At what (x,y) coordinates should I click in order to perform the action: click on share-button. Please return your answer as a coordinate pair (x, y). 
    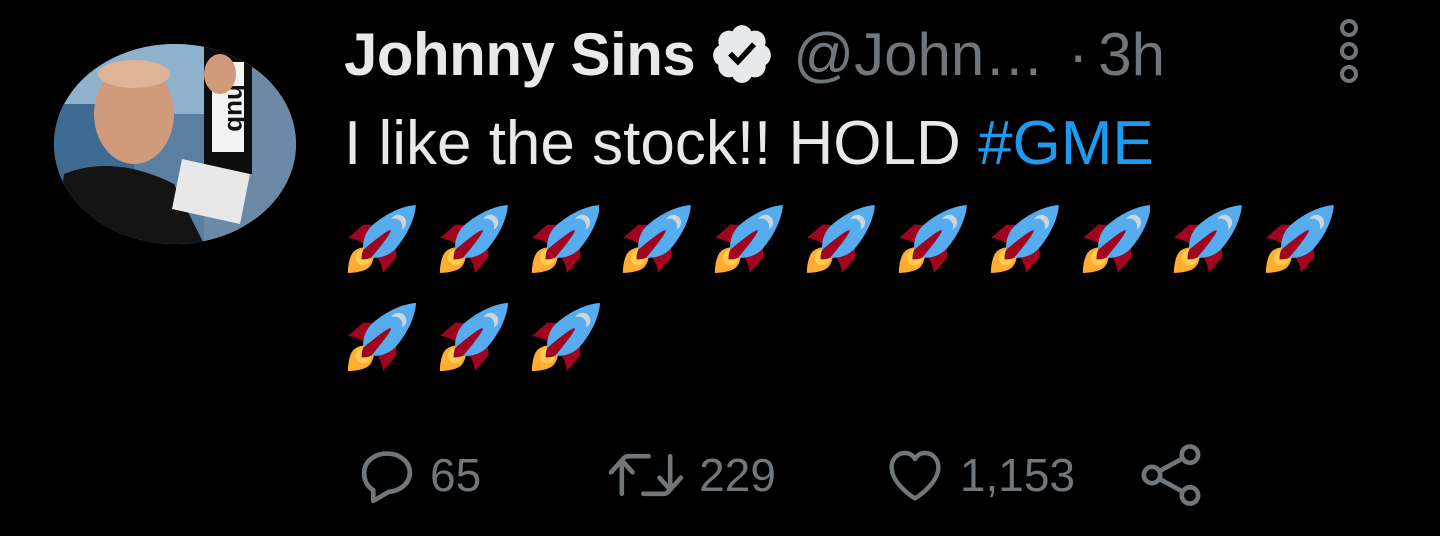
    Looking at the image, I should click on (1171, 475).